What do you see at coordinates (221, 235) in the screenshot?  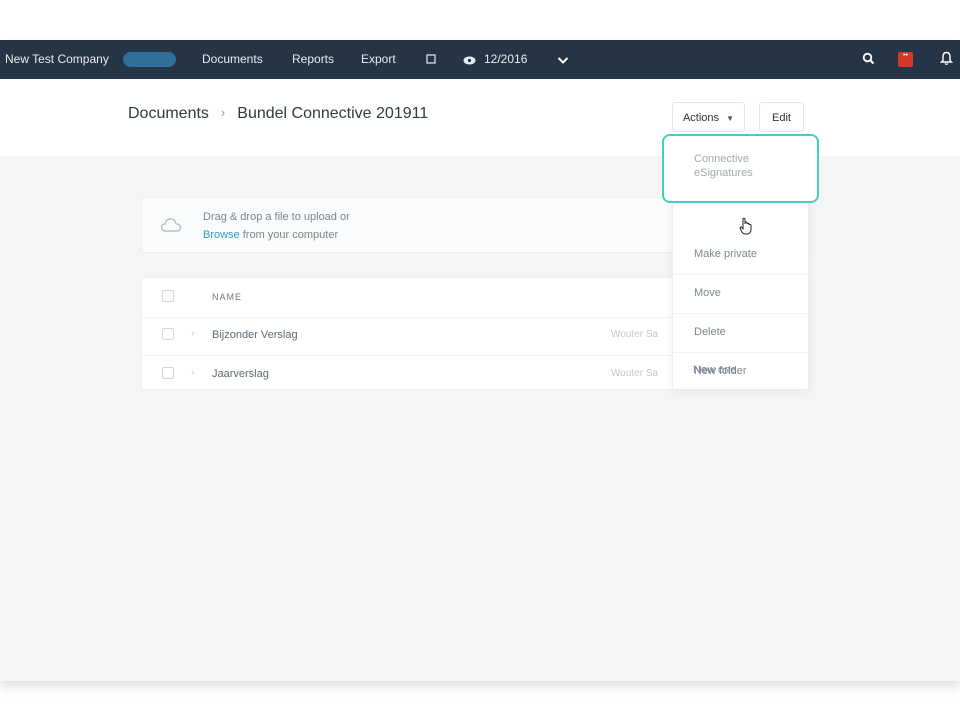 I see `browse-link: Browse` at bounding box center [221, 235].